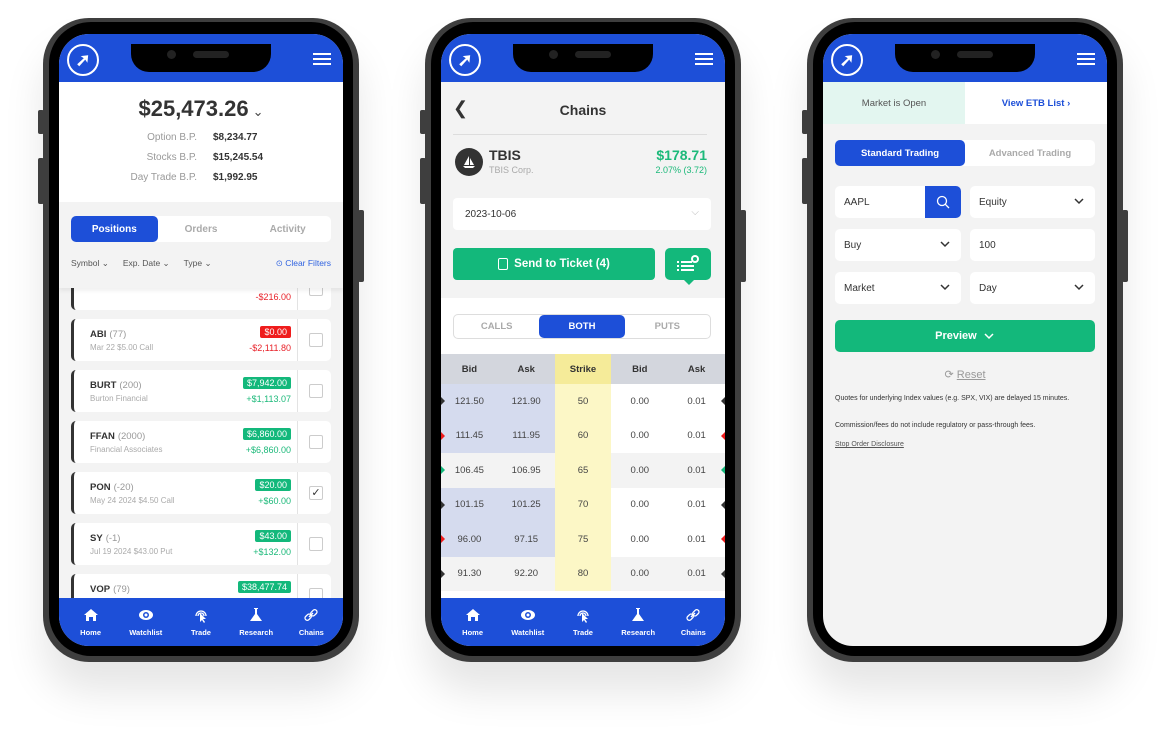 This screenshot has height=732, width=1167. Describe the element at coordinates (667, 326) in the screenshot. I see `segment-puts: PUTS` at that location.